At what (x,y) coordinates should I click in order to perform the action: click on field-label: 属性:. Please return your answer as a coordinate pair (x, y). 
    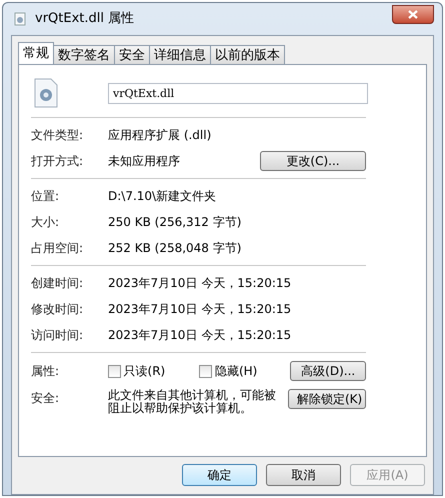
    Looking at the image, I should click on (45, 371).